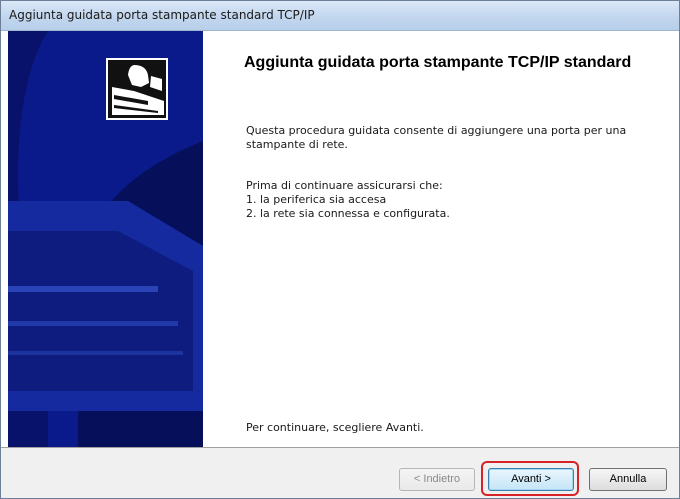 Image resolution: width=680 pixels, height=499 pixels. Describe the element at coordinates (437, 479) in the screenshot. I see `back-button: < Indietro` at that location.